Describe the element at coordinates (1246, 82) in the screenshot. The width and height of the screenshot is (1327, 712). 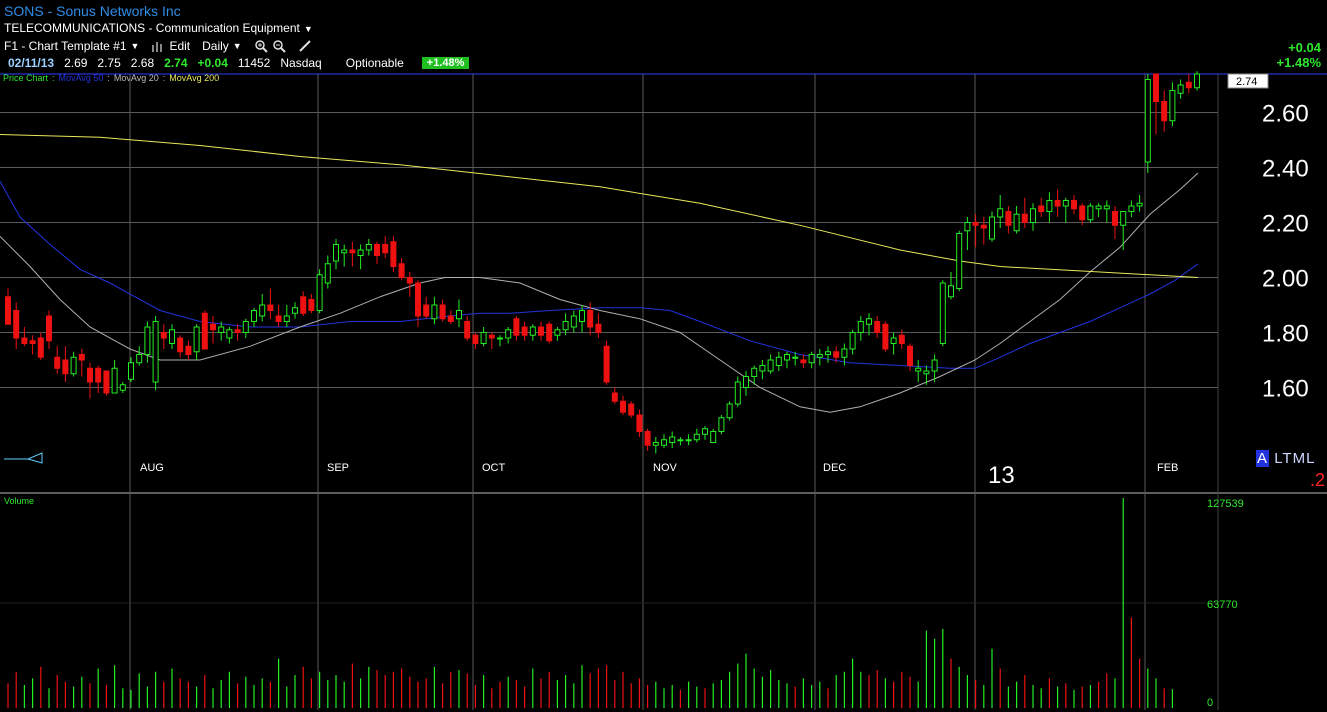
I see `last-price-tag-text: 2.74` at that location.